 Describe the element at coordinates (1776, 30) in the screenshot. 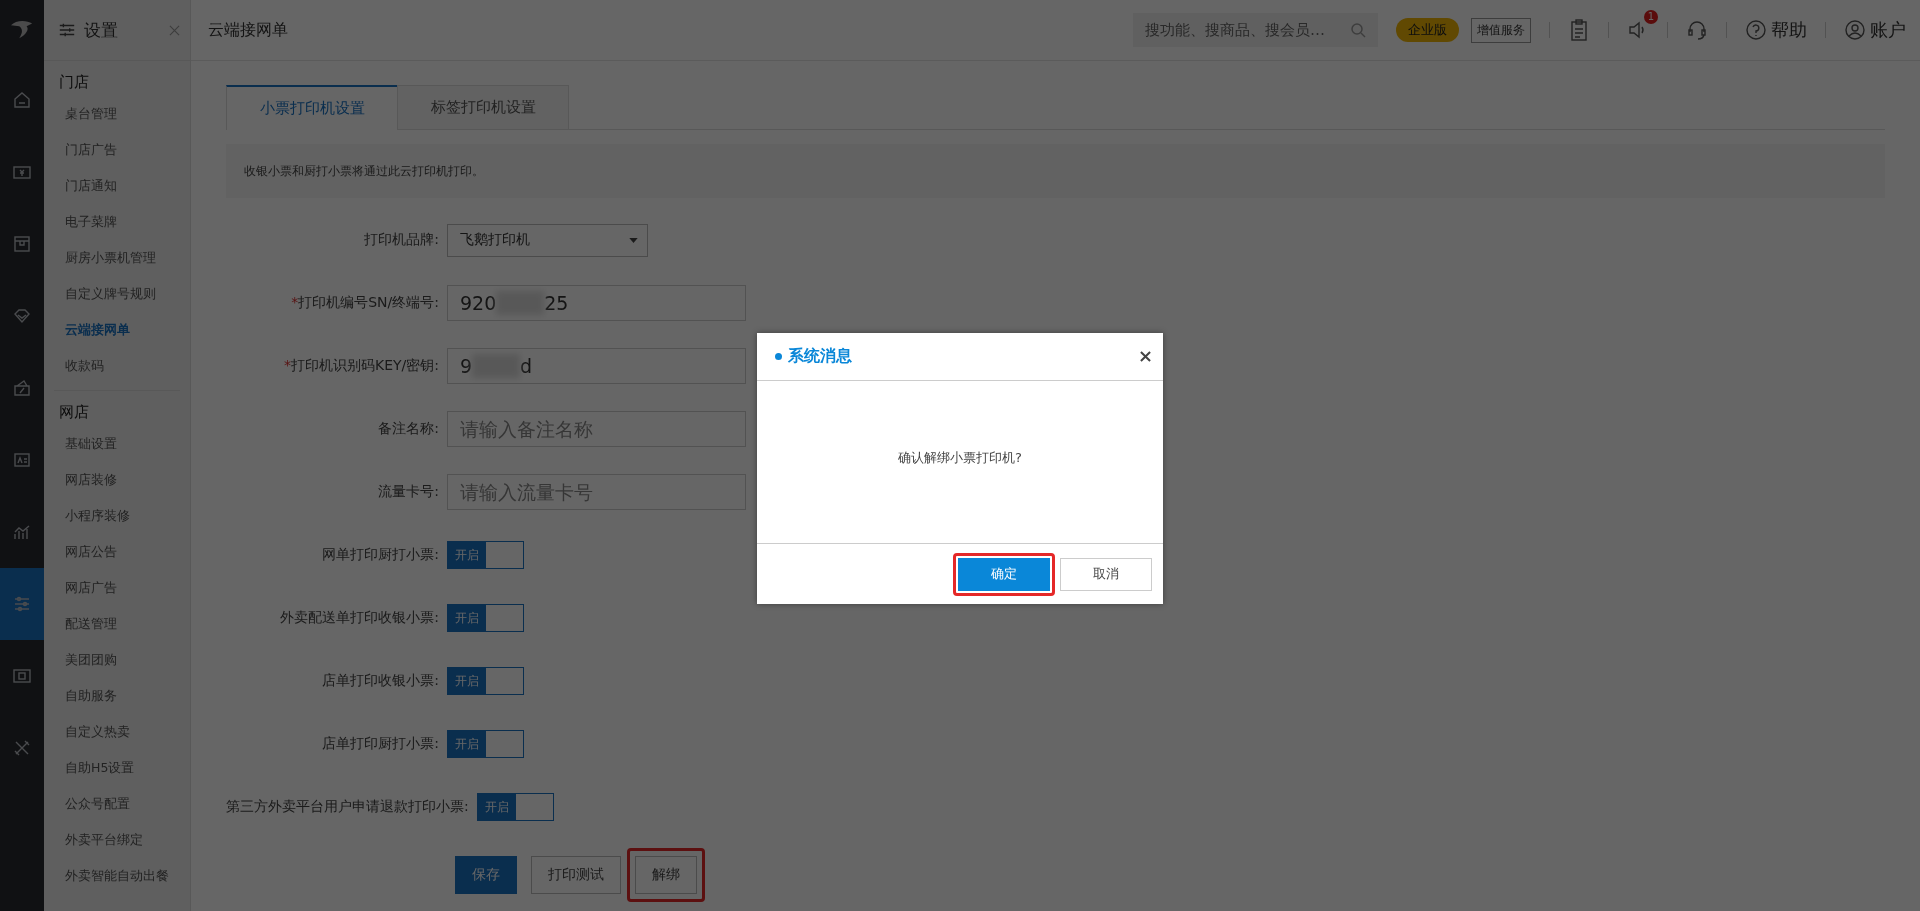

I see `help-button: 帮助` at that location.